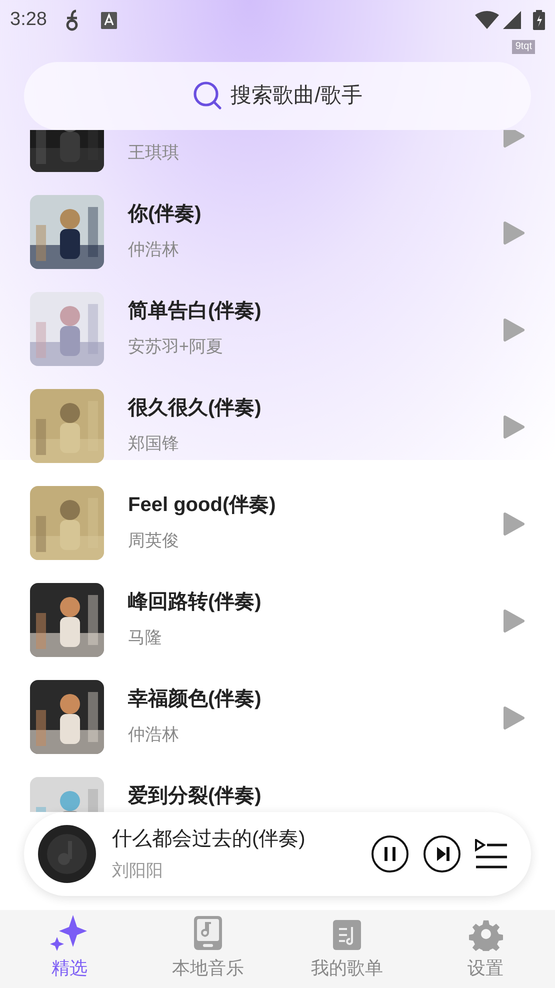 The image size is (555, 988). I want to click on song-artist: 安苏羽+阿夏, so click(176, 347).